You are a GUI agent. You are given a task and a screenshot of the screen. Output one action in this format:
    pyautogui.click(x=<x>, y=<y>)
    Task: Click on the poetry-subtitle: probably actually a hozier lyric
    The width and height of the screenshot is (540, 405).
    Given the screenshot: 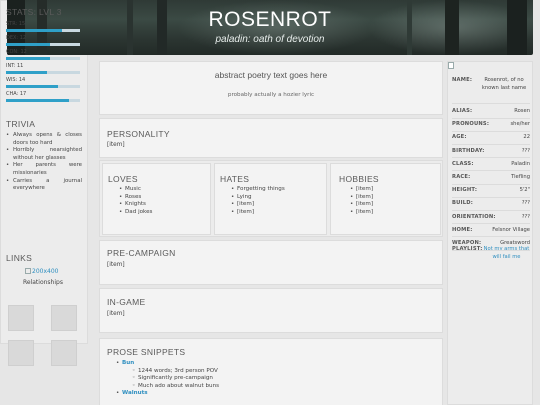 What is the action you would take?
    pyautogui.click(x=271, y=95)
    